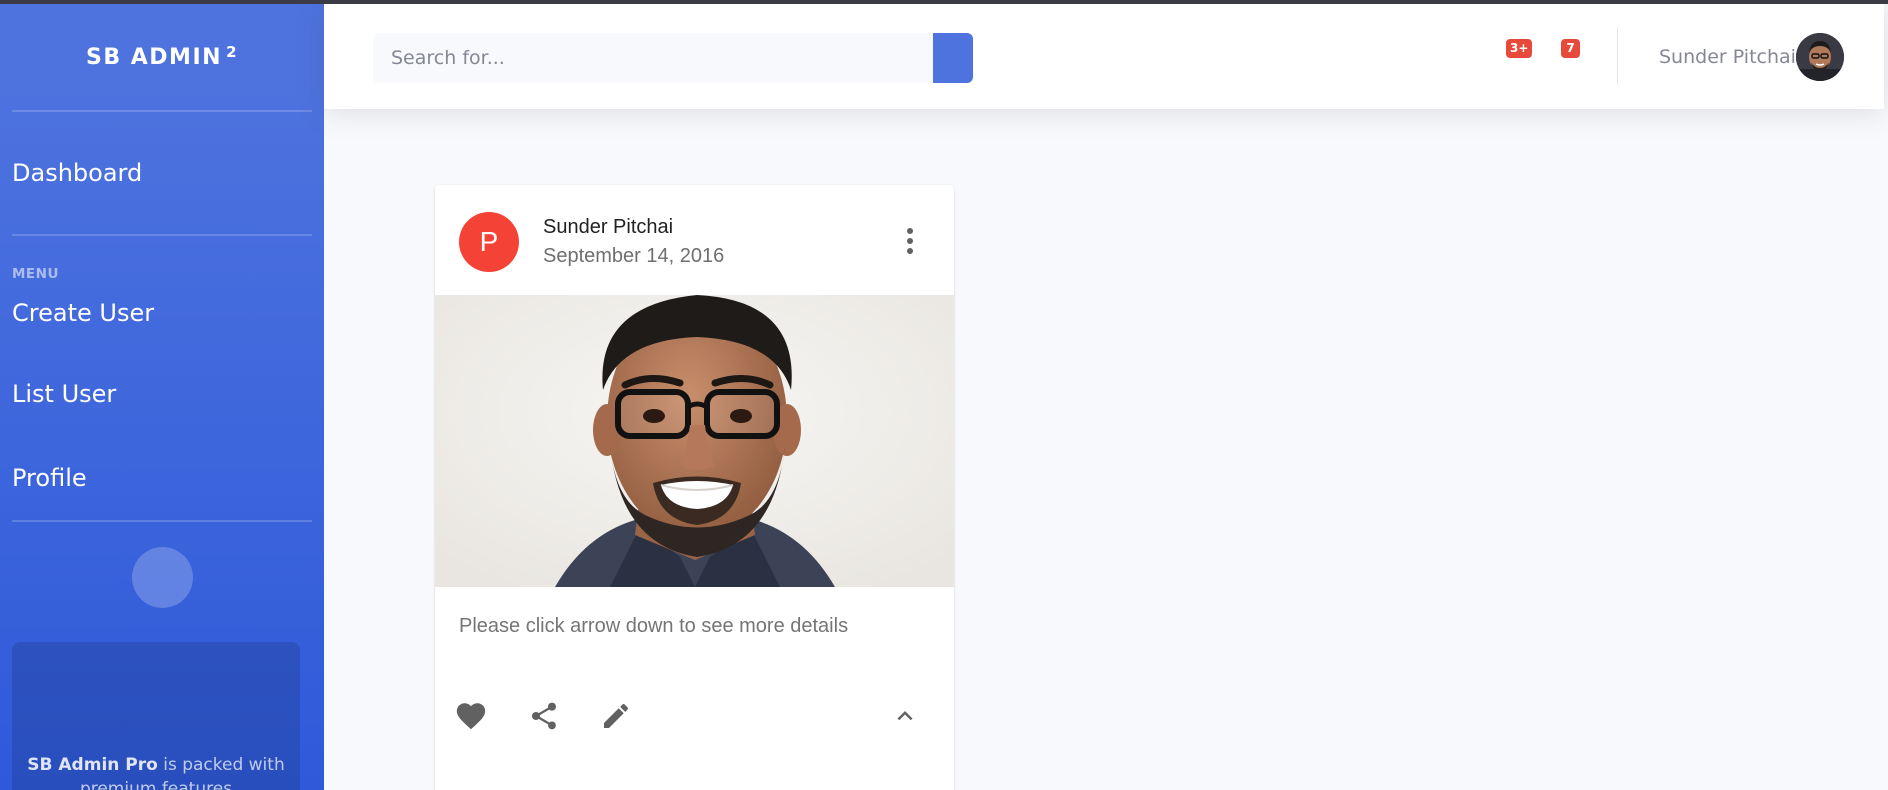  What do you see at coordinates (35, 274) in the screenshot?
I see `sidebar-heading-menu: MENU` at bounding box center [35, 274].